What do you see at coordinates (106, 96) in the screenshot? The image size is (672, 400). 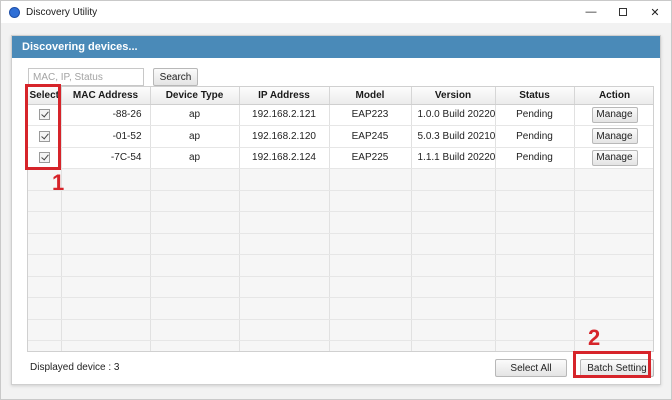 I see `column-header-mac: MAC Address` at bounding box center [106, 96].